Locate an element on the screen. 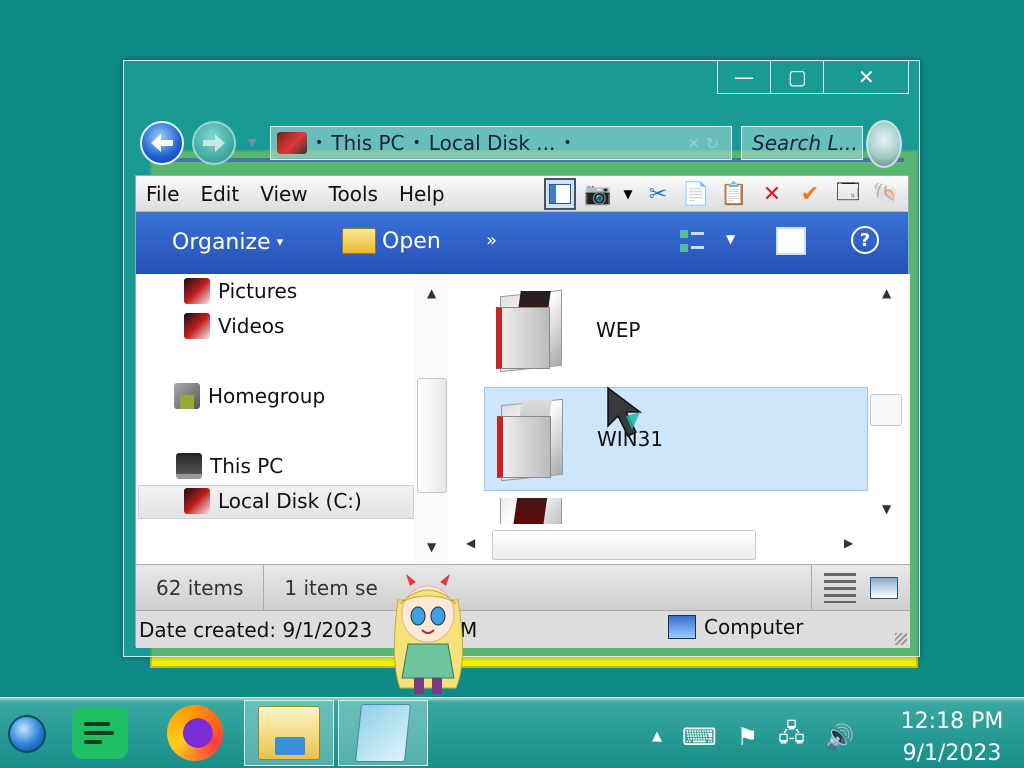 This screenshot has height=768, width=1024. network-icon: 🖧 is located at coordinates (791, 736).